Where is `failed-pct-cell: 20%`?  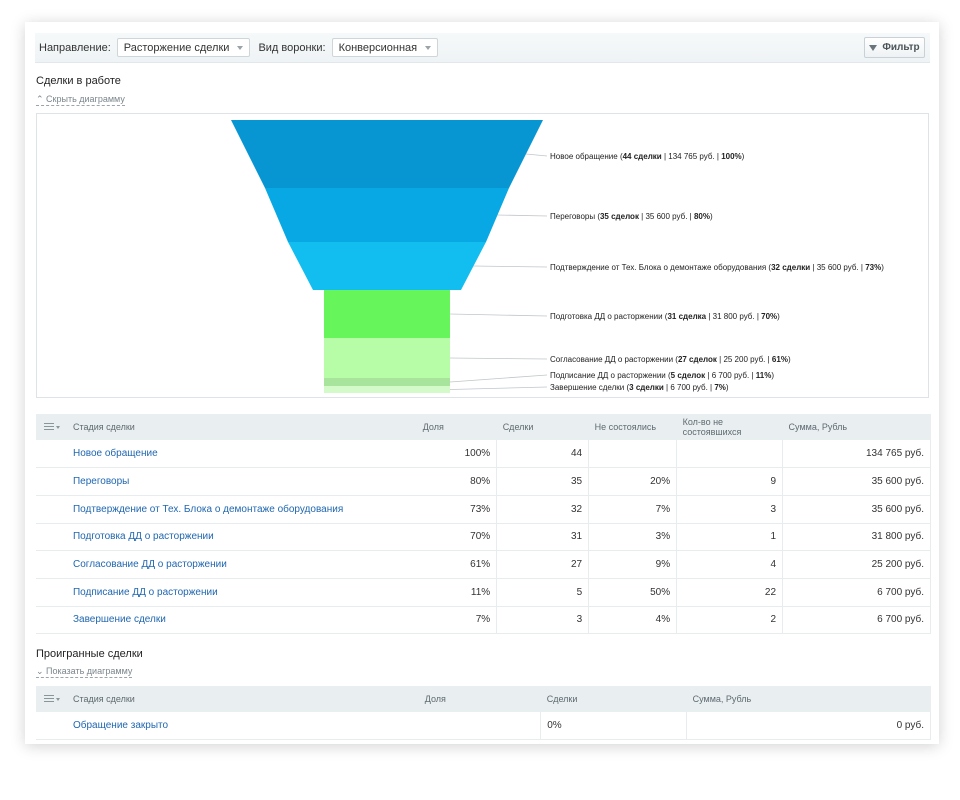 failed-pct-cell: 20% is located at coordinates (633, 481).